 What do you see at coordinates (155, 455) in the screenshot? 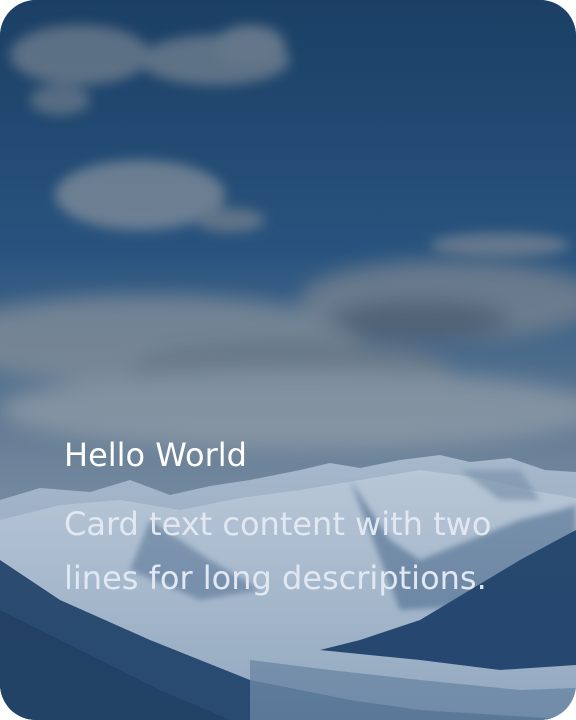
I see `card-title: Hello World` at bounding box center [155, 455].